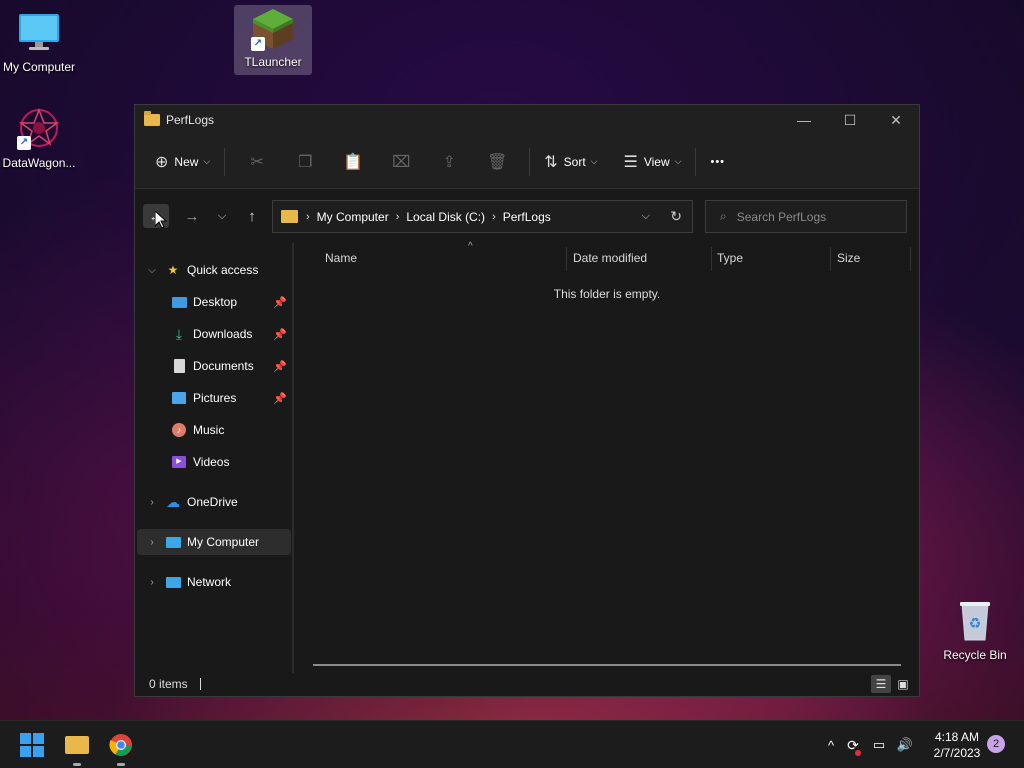  What do you see at coordinates (32, 745) in the screenshot?
I see `start-button` at bounding box center [32, 745].